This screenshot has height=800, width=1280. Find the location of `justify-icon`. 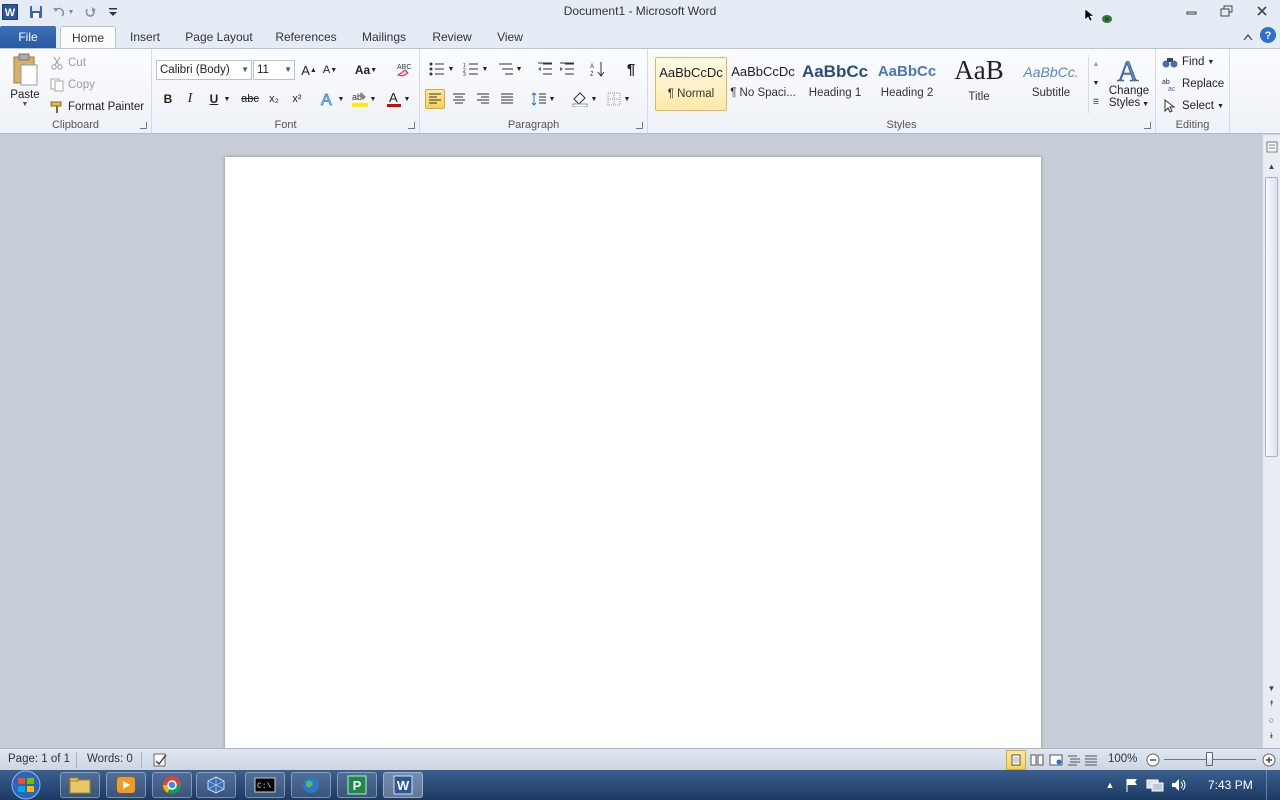

justify-icon is located at coordinates (507, 99).